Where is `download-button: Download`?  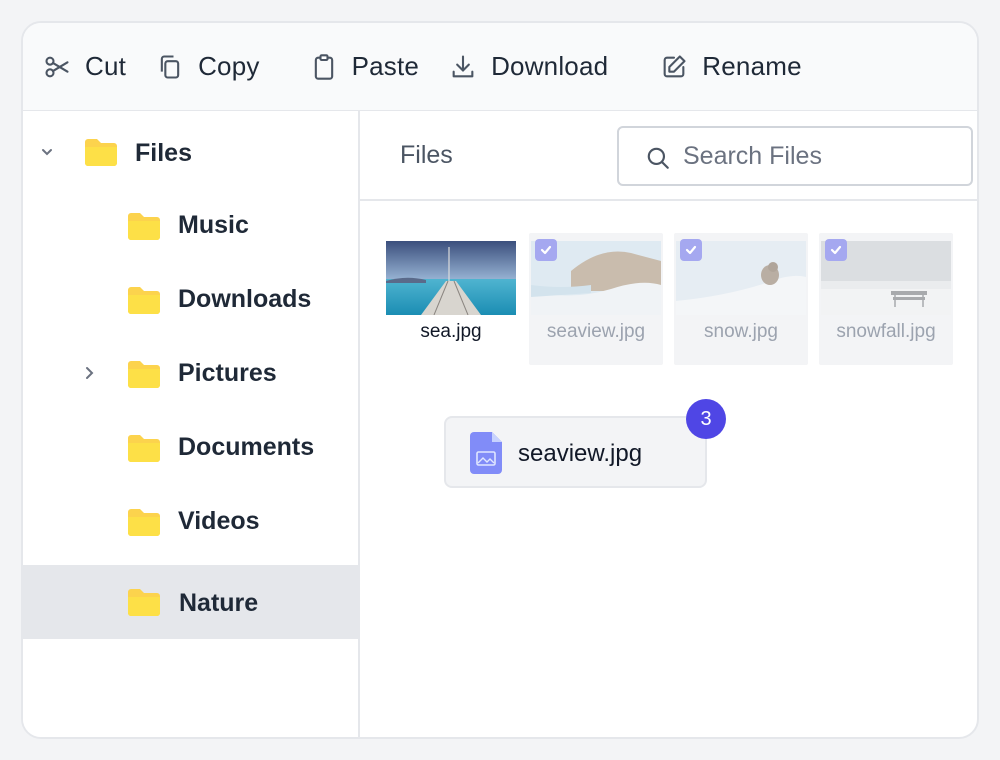
download-button: Download is located at coordinates (528, 67).